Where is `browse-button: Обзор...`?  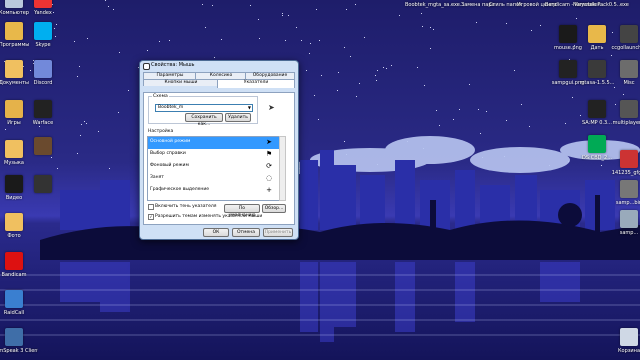 browse-button: Обзор... is located at coordinates (274, 208).